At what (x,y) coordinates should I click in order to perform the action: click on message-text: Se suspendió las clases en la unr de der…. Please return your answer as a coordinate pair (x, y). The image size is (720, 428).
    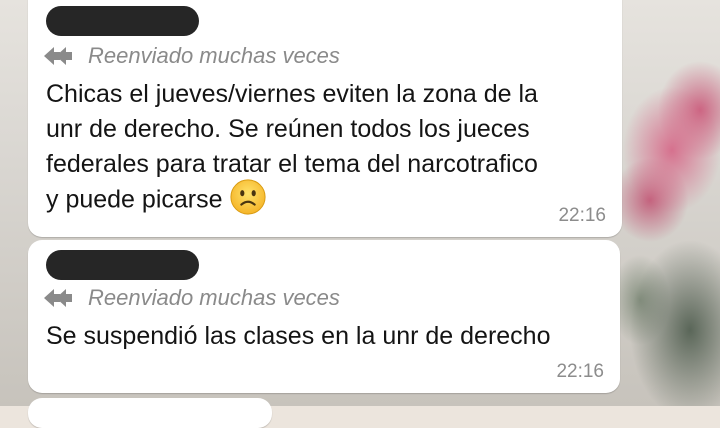
    Looking at the image, I should click on (298, 336).